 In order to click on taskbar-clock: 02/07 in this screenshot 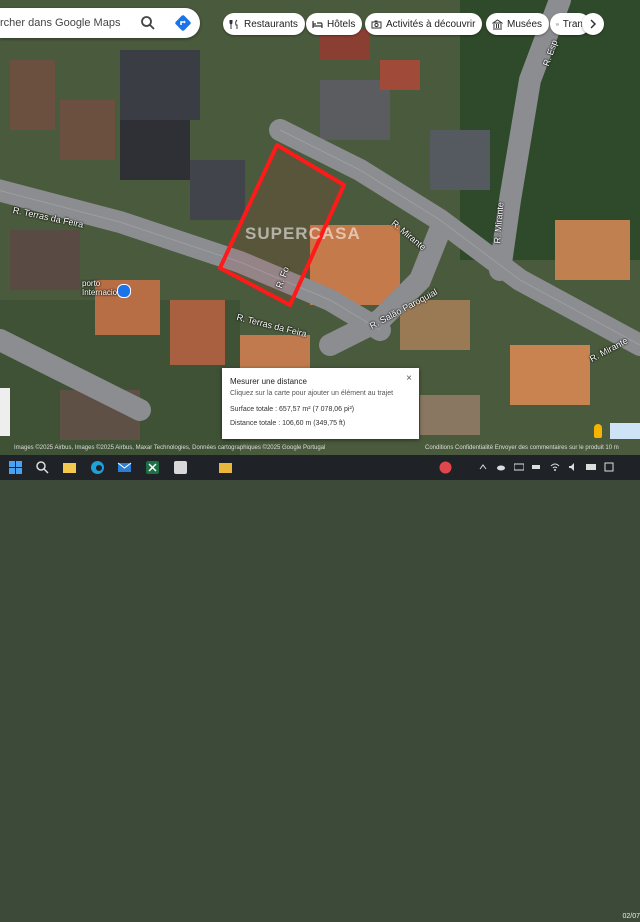, I will do `click(630, 917)`.